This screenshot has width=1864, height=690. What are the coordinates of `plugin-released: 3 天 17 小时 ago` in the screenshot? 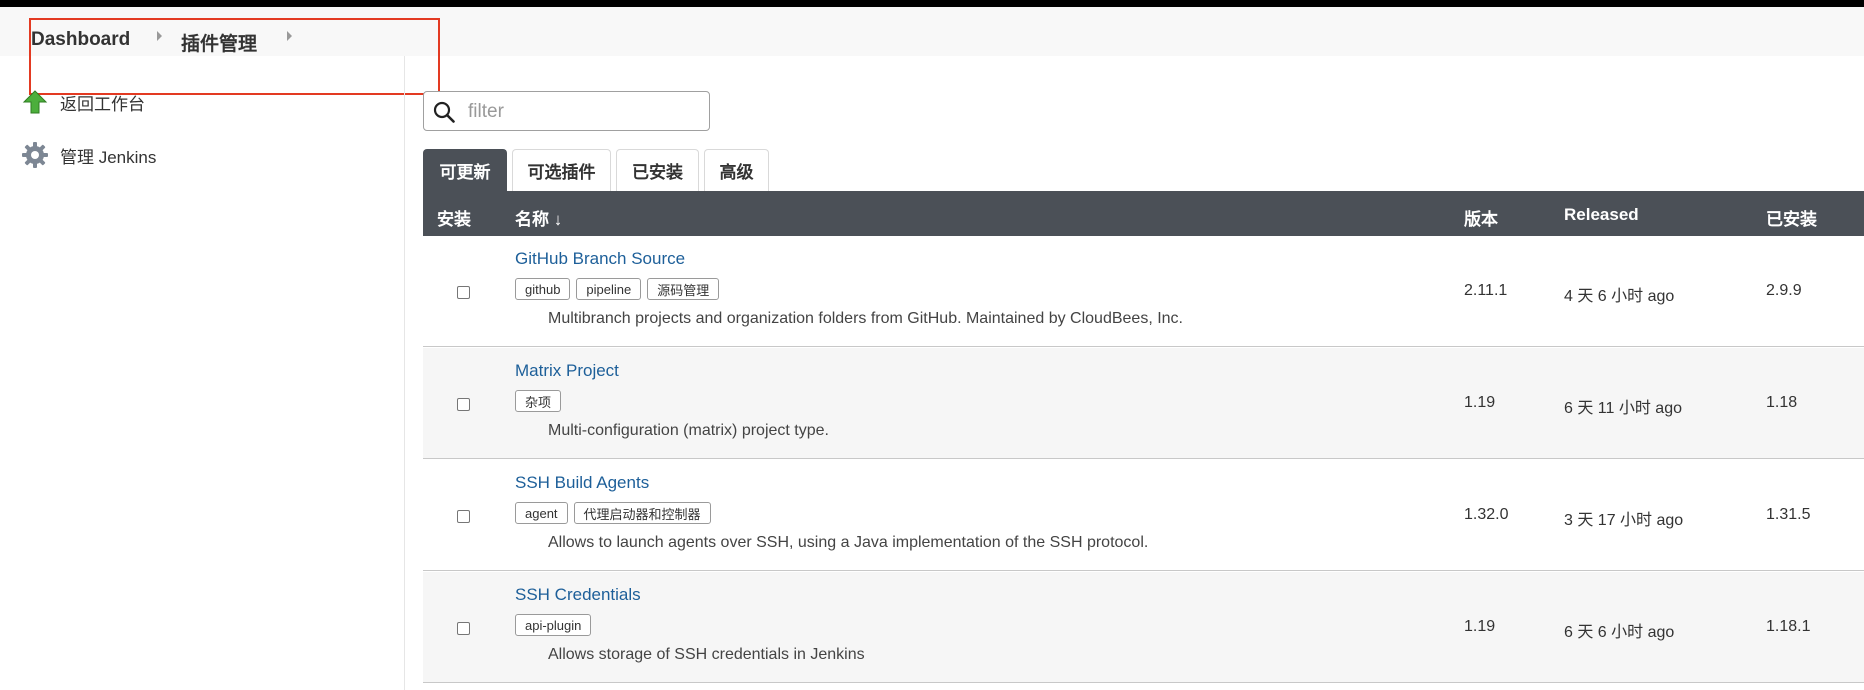 It's located at (1624, 520).